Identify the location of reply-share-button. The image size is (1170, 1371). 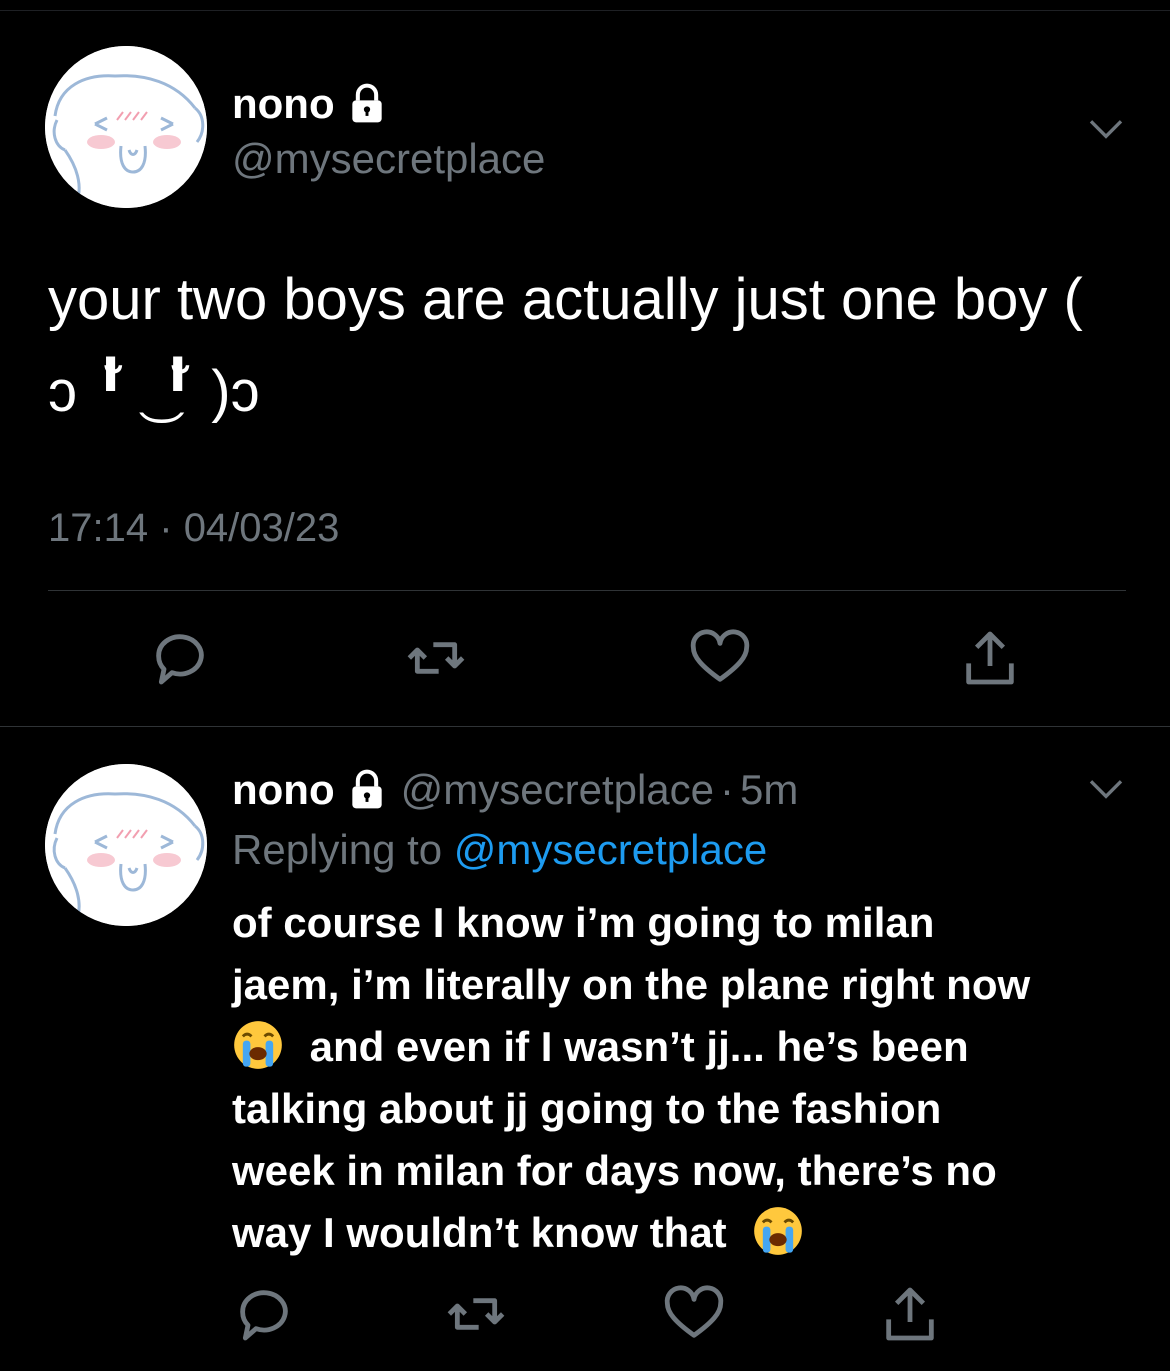
(910, 1314).